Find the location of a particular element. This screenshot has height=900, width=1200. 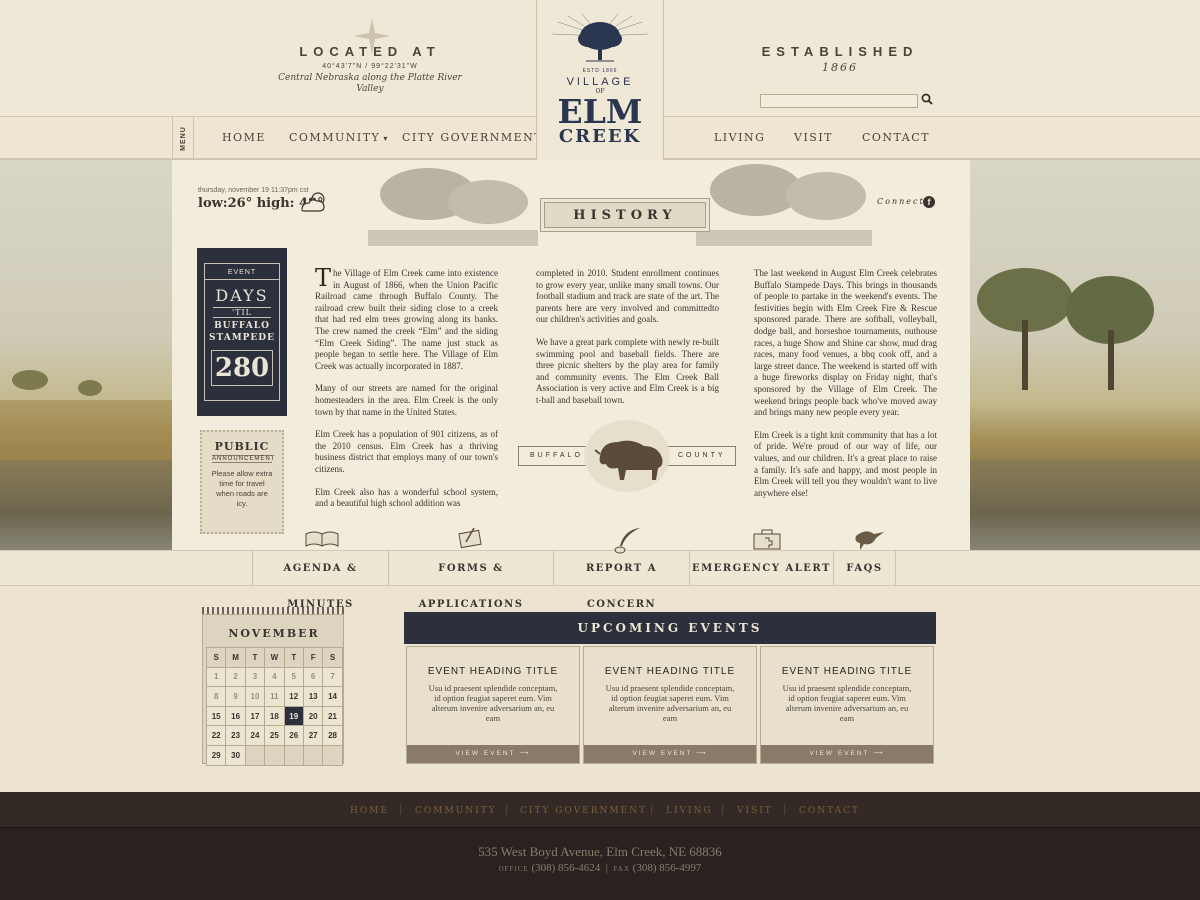

calendar-day: 15 is located at coordinates (216, 716).